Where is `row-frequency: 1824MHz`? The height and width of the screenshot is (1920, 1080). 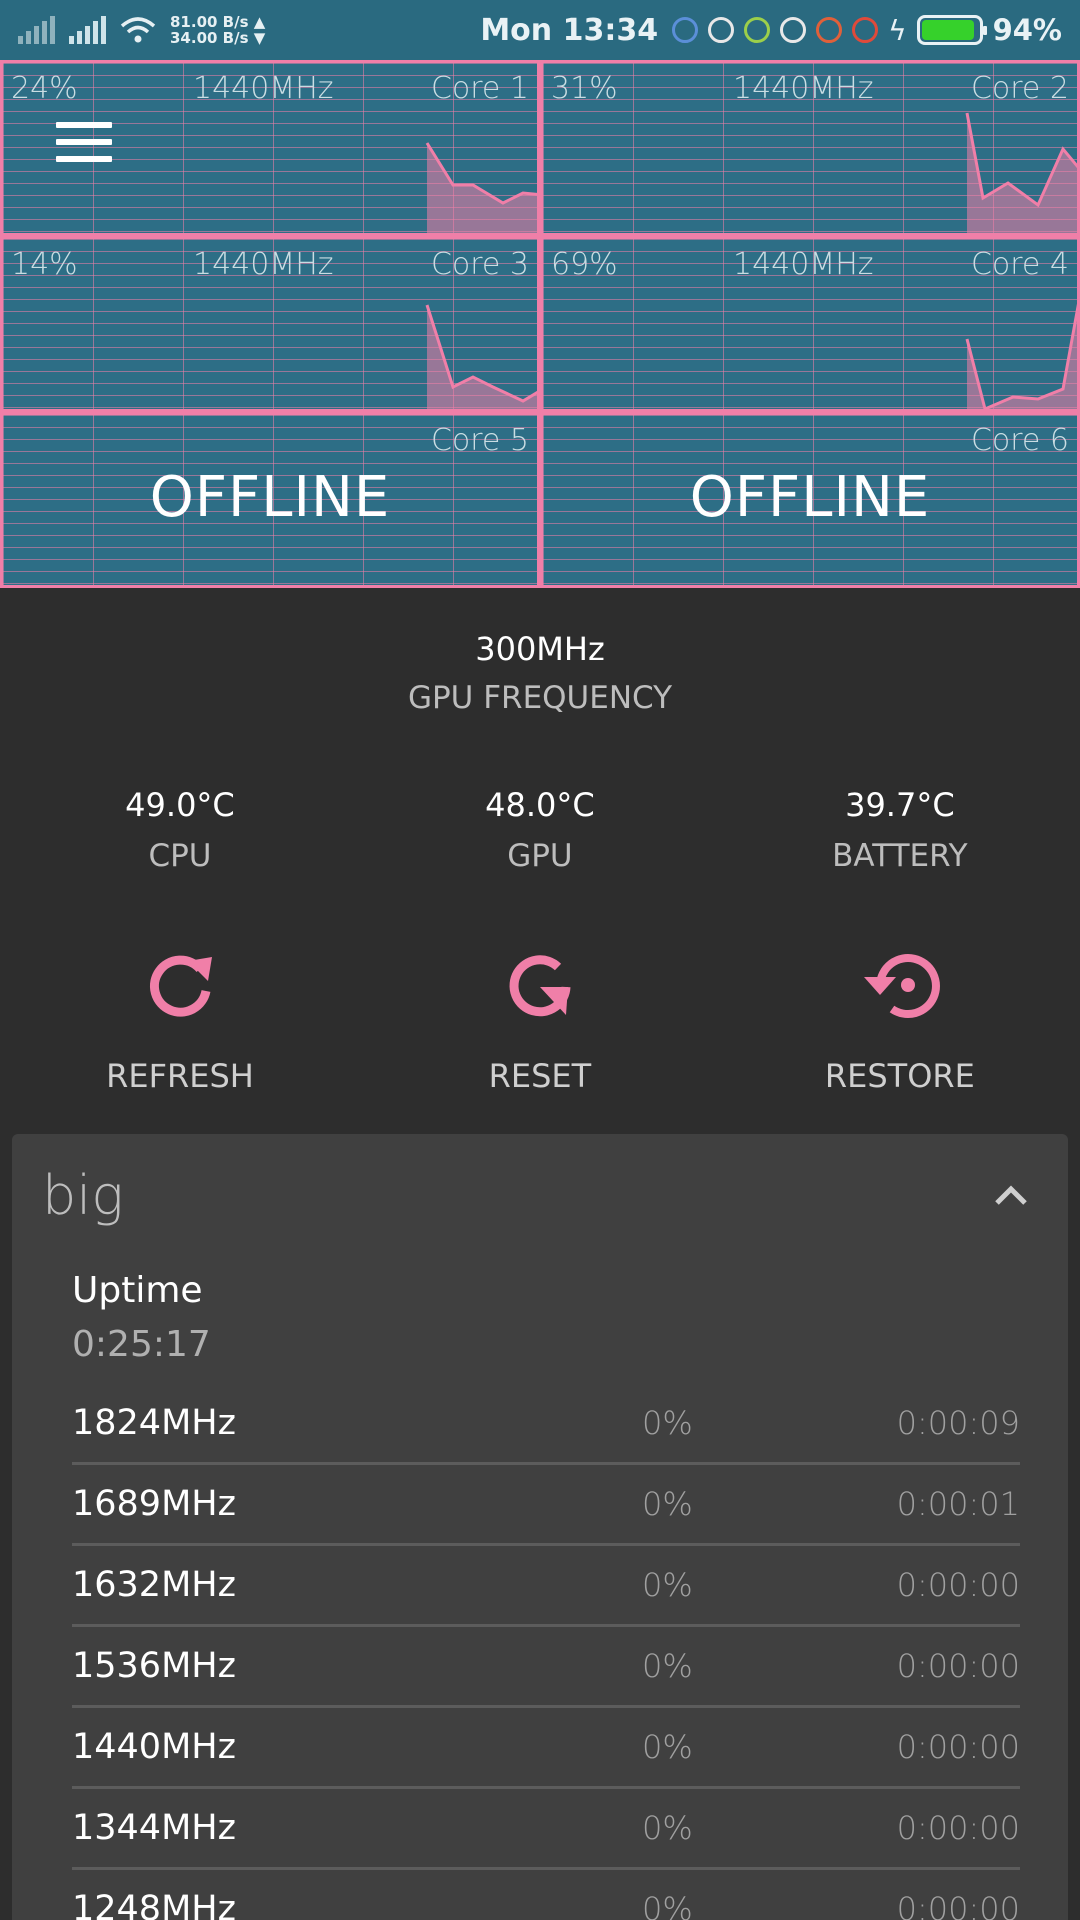
row-frequency: 1824MHz is located at coordinates (154, 1423).